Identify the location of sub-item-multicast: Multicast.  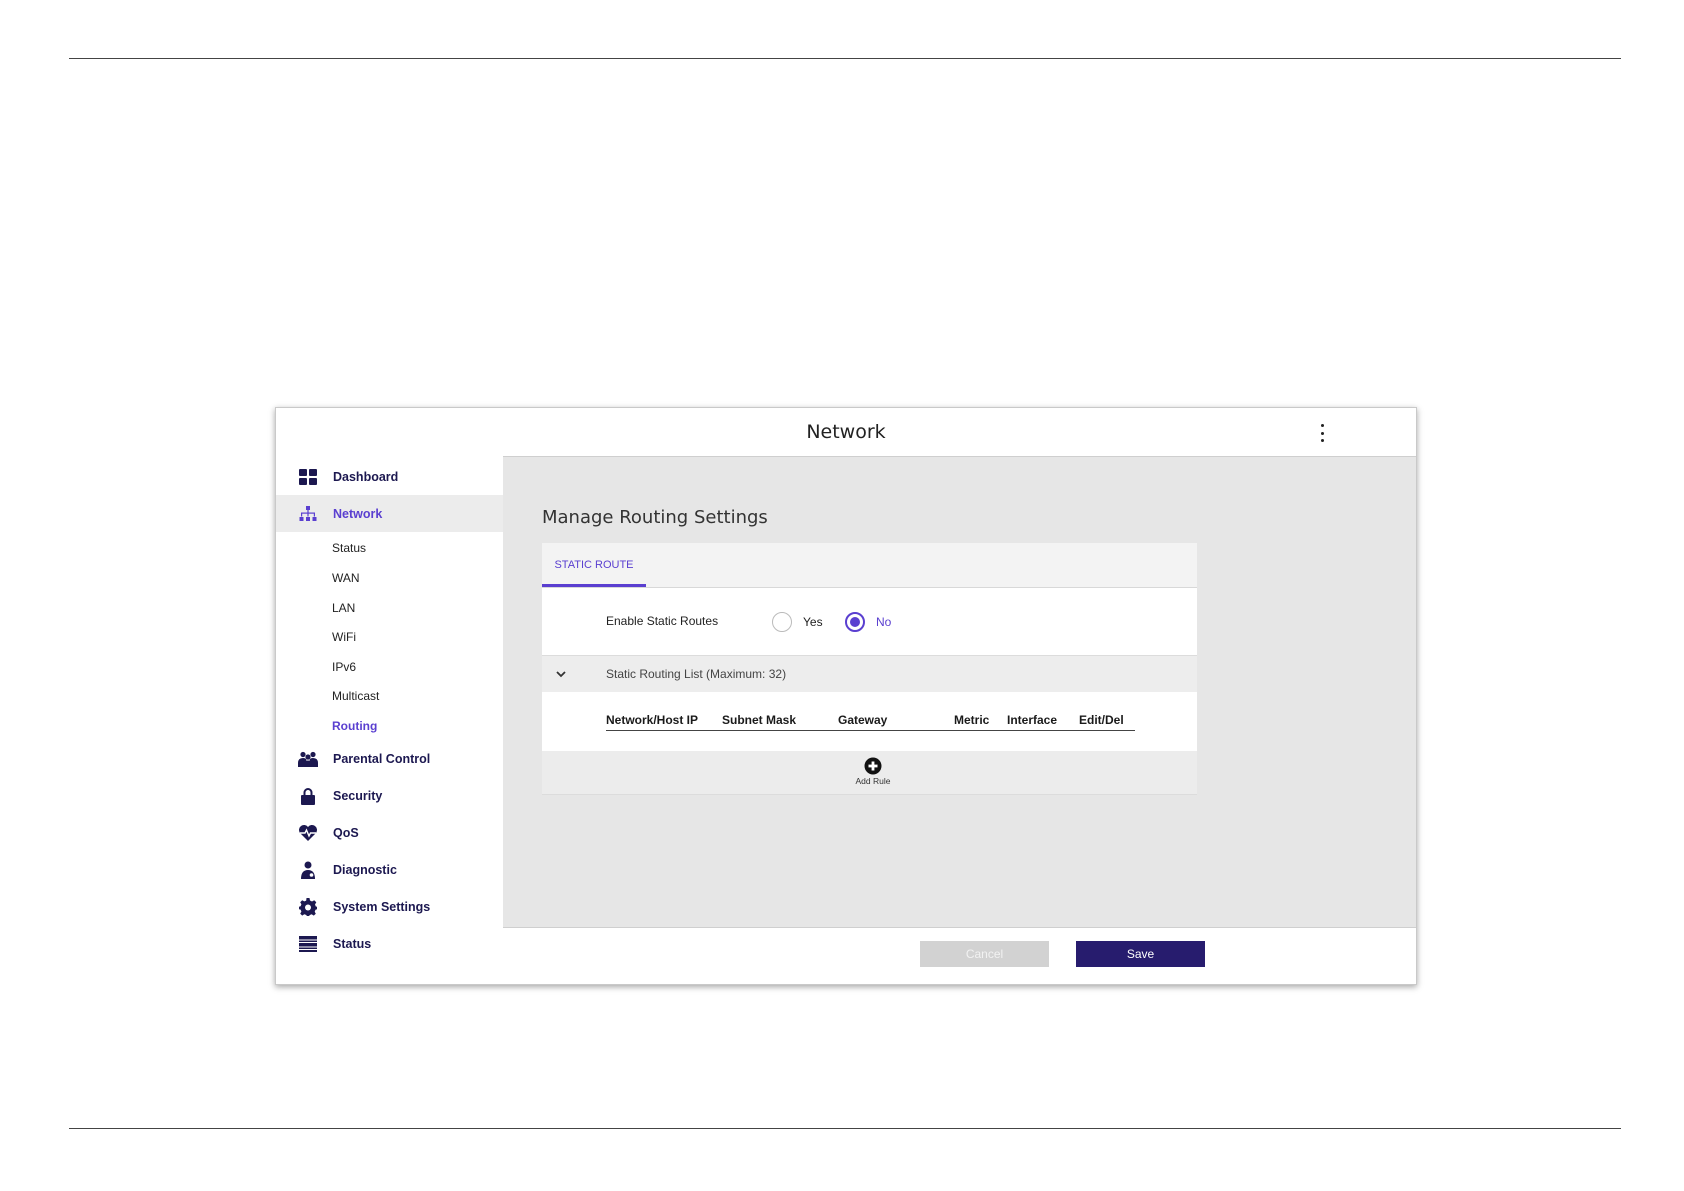
(355, 696).